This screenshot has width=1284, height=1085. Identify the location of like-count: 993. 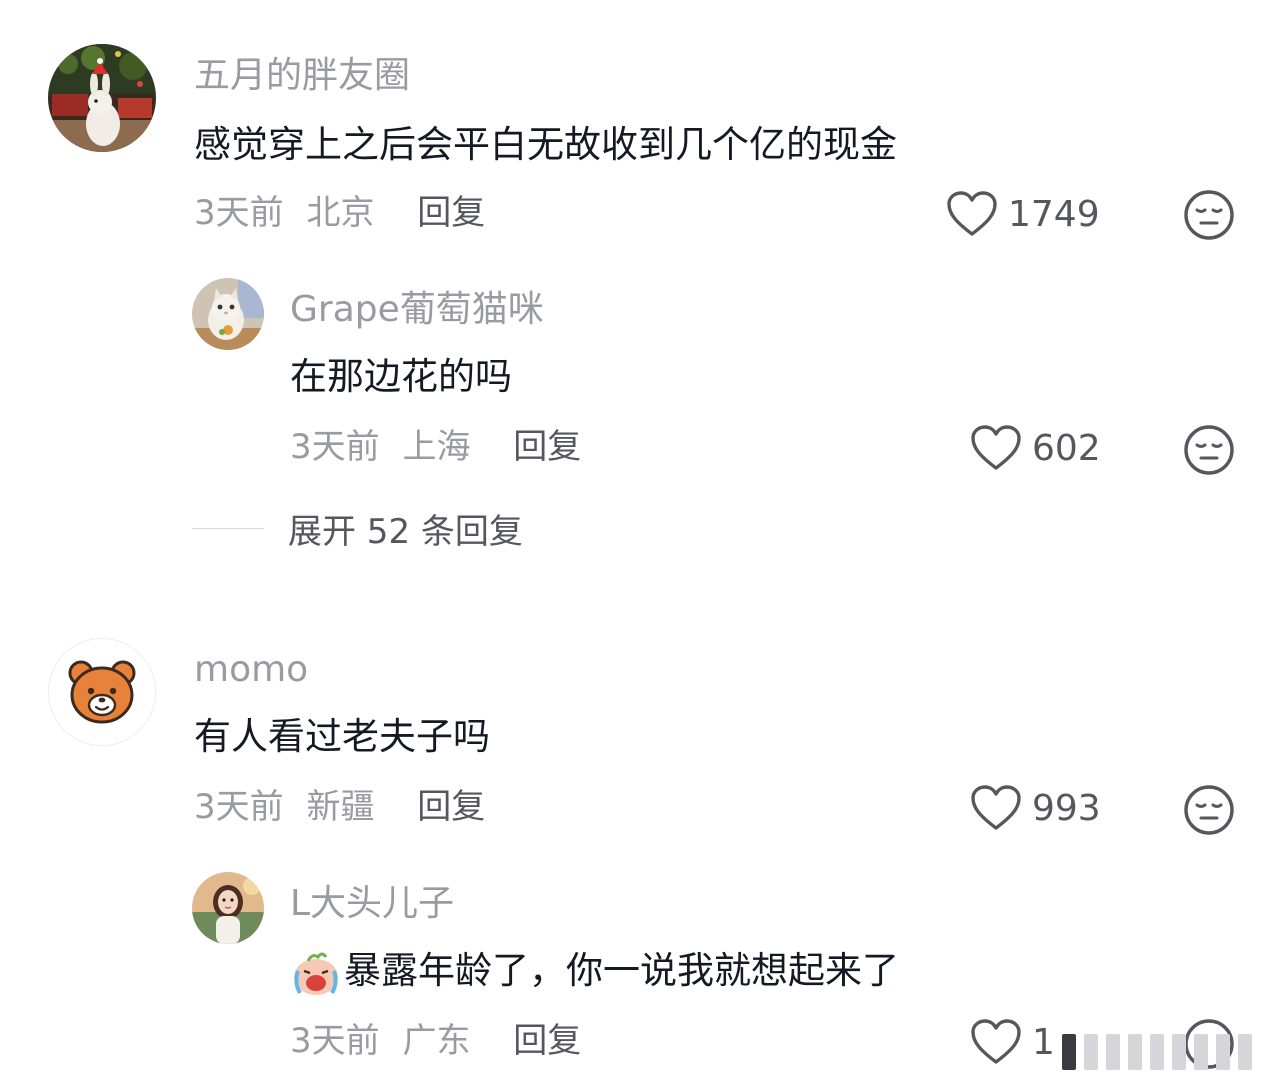
(1066, 808).